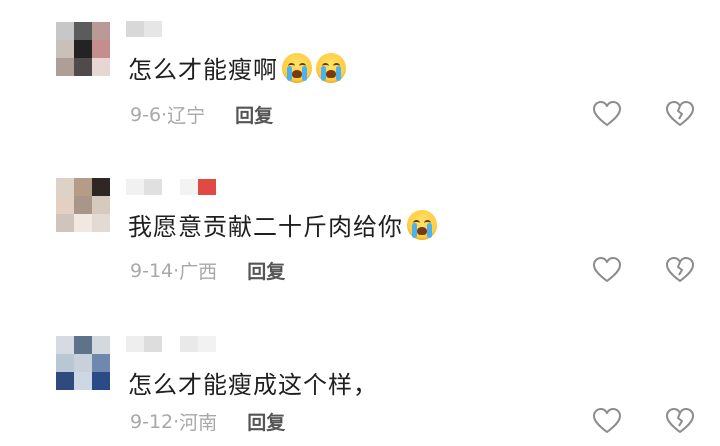 The width and height of the screenshot is (720, 446). What do you see at coordinates (198, 423) in the screenshot?
I see `comment-location: 河南` at bounding box center [198, 423].